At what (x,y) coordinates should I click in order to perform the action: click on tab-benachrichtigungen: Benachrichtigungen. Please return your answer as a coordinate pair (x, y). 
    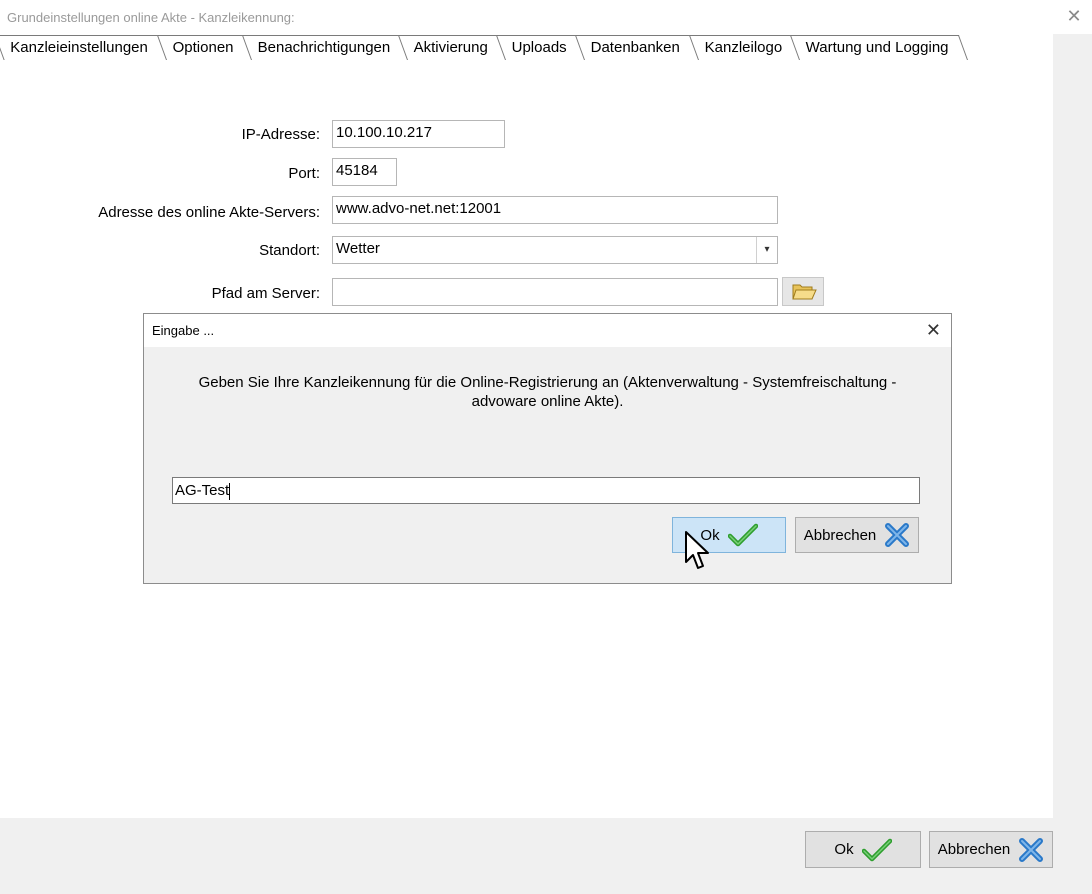
    Looking at the image, I should click on (325, 47).